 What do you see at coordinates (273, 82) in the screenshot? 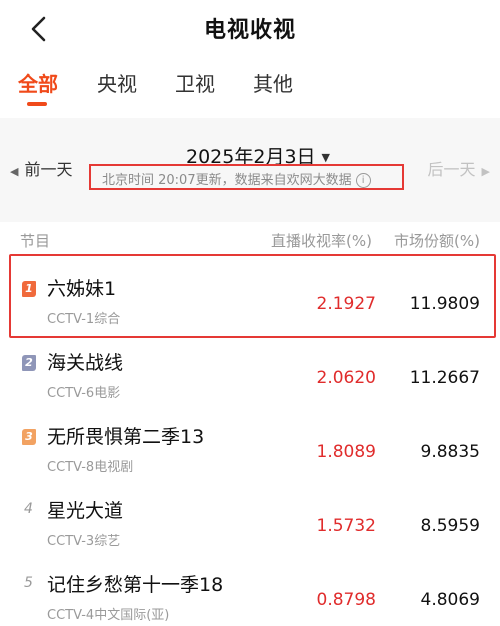
I see `tab-other: 其他` at bounding box center [273, 82].